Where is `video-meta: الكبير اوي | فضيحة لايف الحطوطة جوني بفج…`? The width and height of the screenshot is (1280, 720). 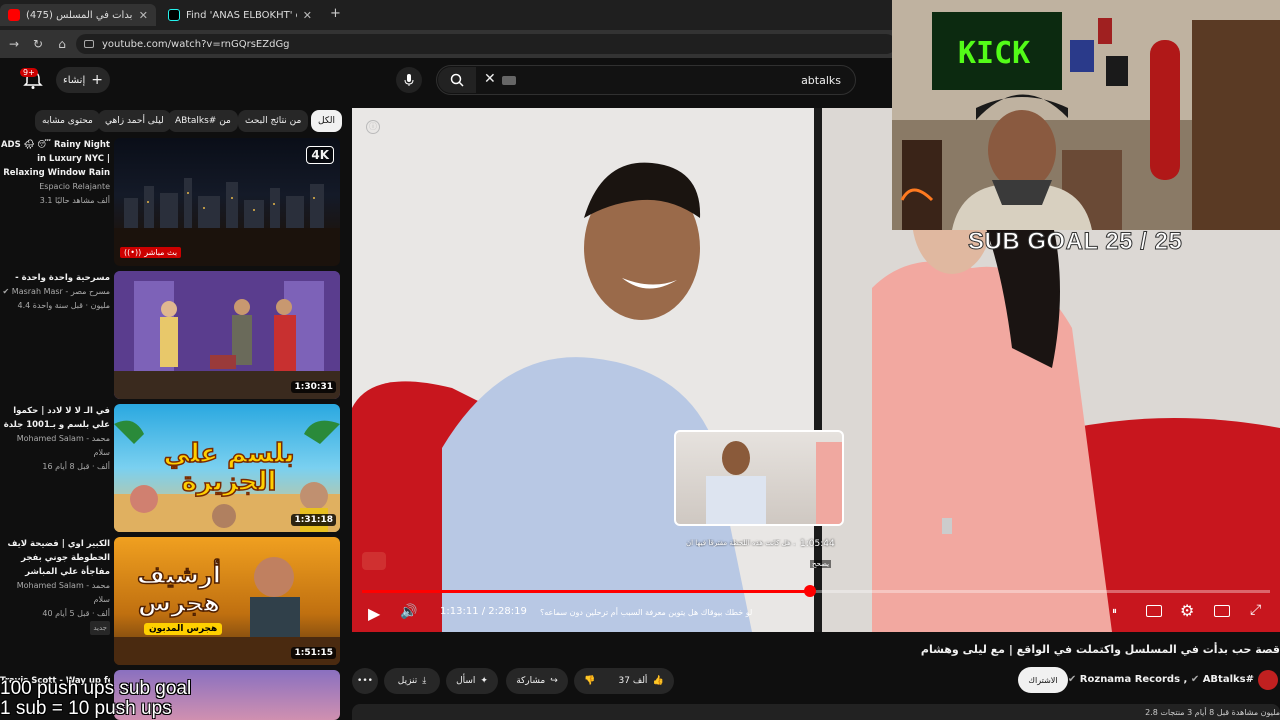 video-meta: الكبير اوي | فضيحة لايف الحطوطة جوني بفج… is located at coordinates (55, 586).